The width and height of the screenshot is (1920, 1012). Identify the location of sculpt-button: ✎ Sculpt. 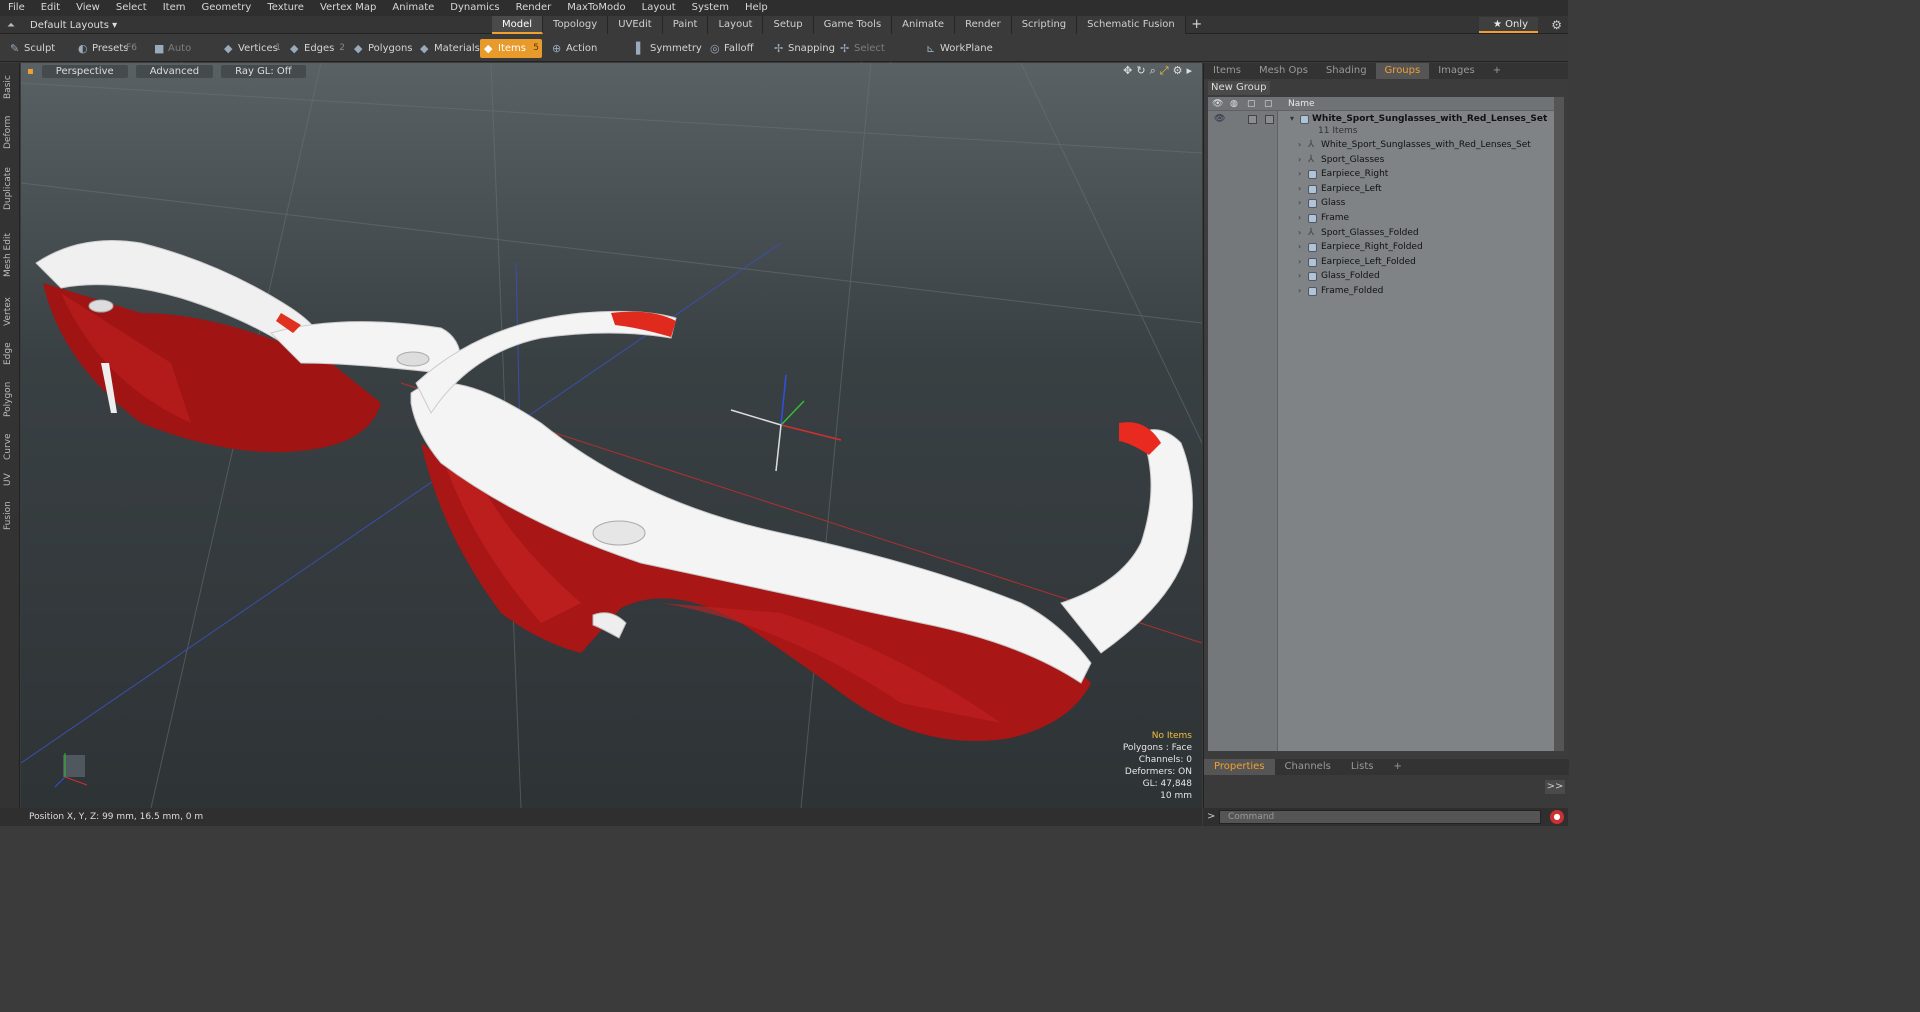
(37, 48).